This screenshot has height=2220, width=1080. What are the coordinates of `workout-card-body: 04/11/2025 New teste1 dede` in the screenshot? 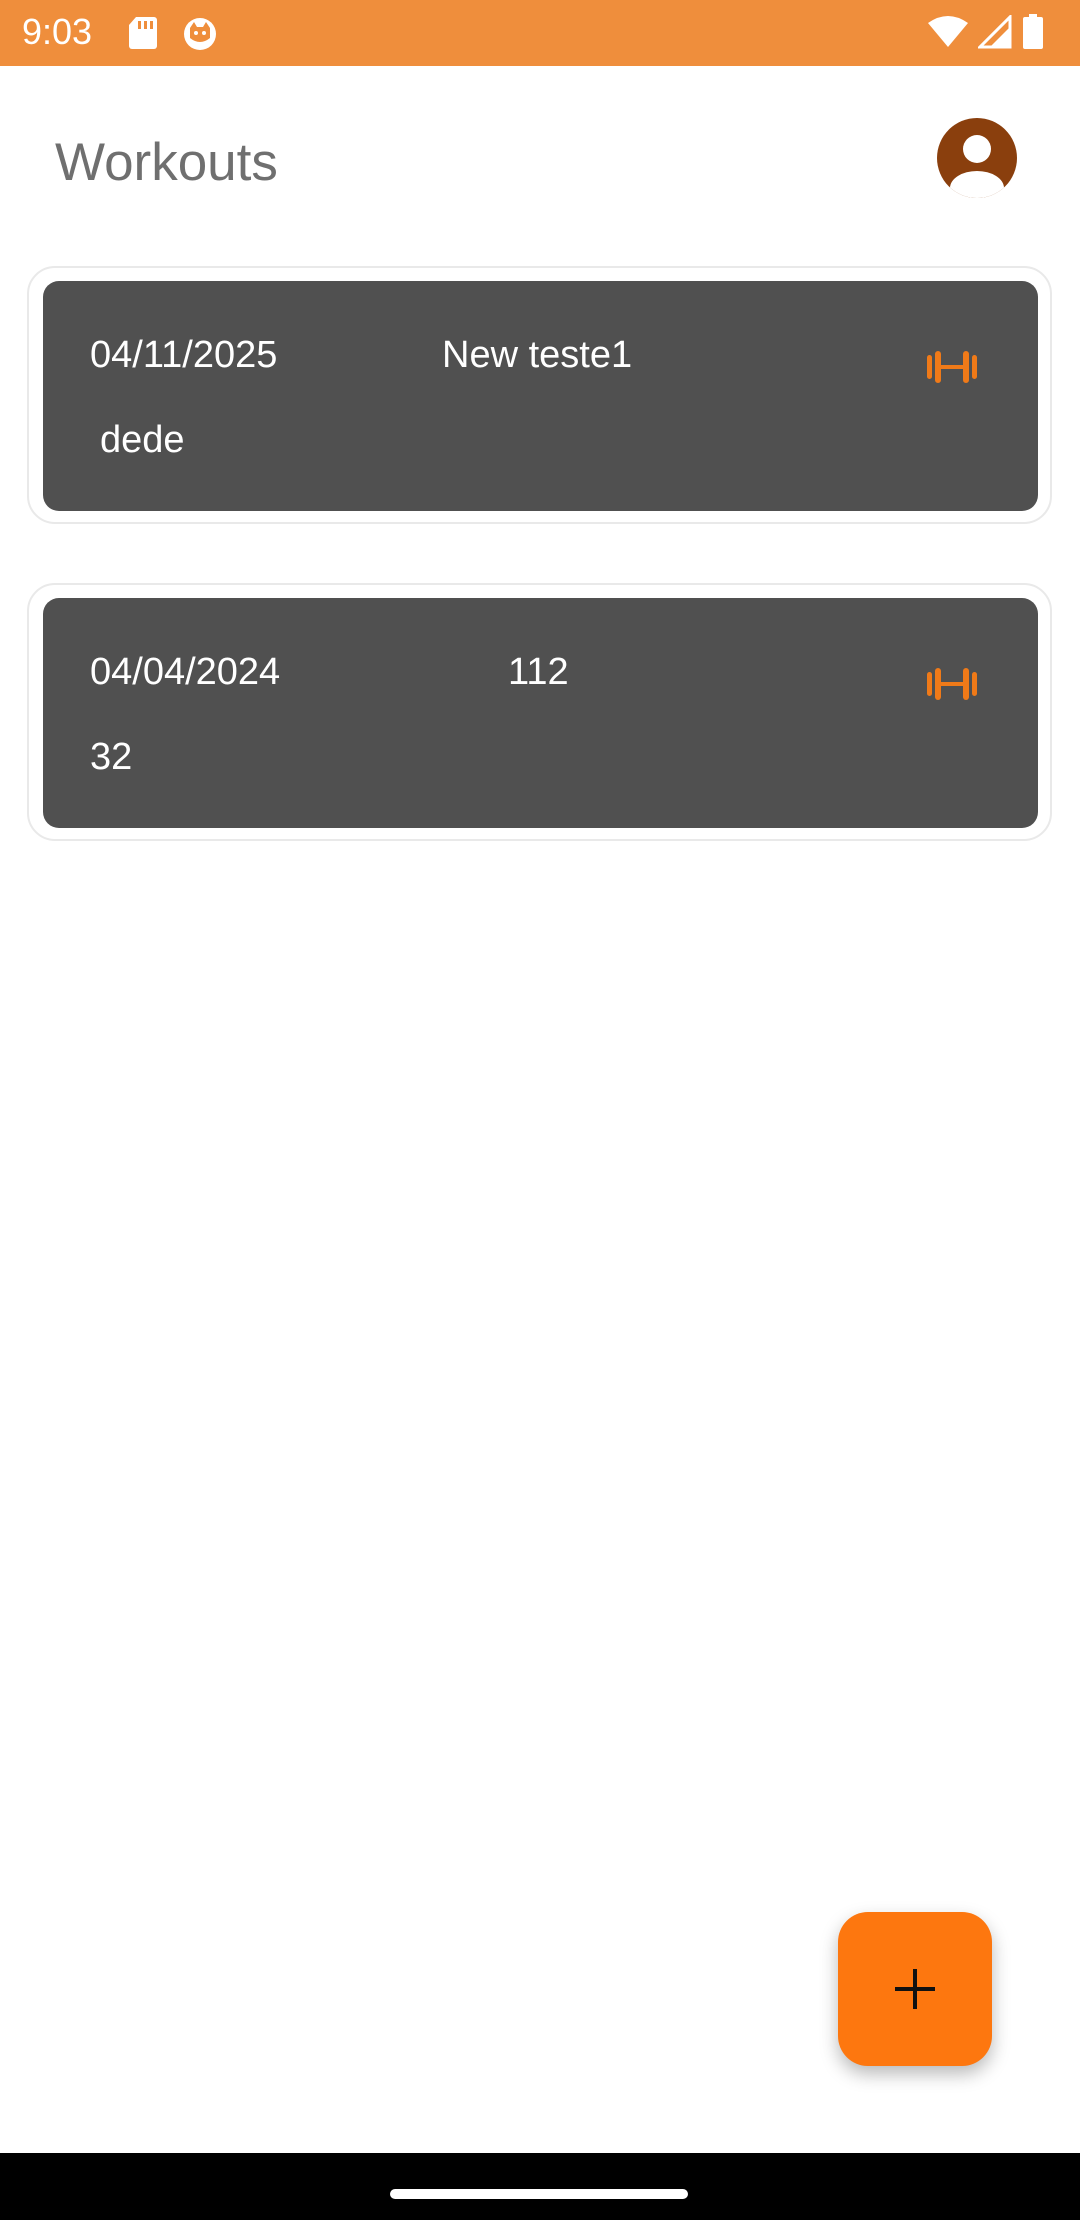 It's located at (540, 396).